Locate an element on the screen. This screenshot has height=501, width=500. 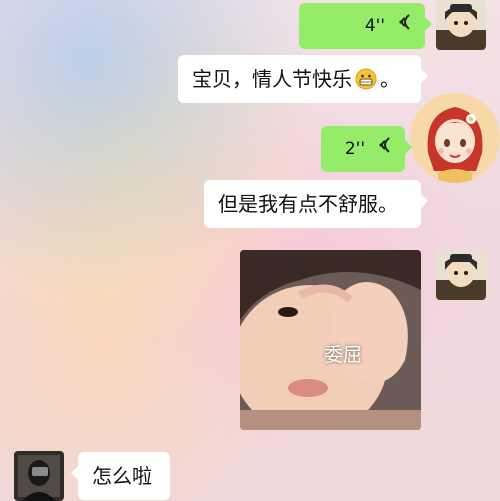
sticker-caption: 委屈 is located at coordinates (343, 355).